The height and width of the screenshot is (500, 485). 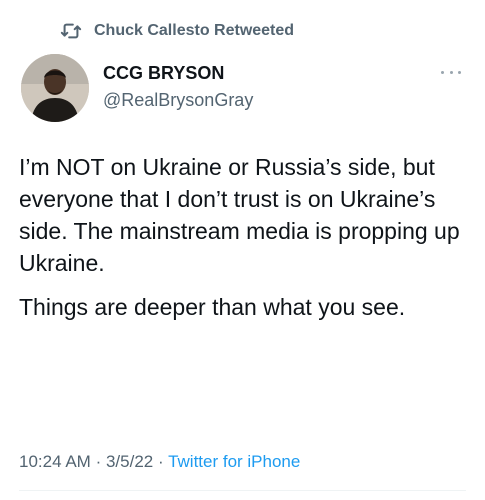 I want to click on tweet-source-link: Twitter for iPhone, so click(x=234, y=461).